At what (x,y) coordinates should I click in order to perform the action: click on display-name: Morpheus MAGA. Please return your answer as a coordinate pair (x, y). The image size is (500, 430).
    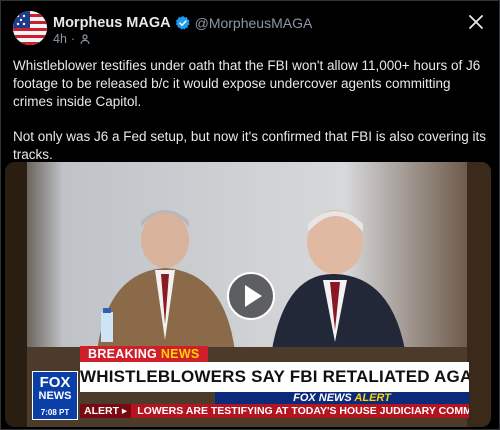
    Looking at the image, I should click on (112, 23).